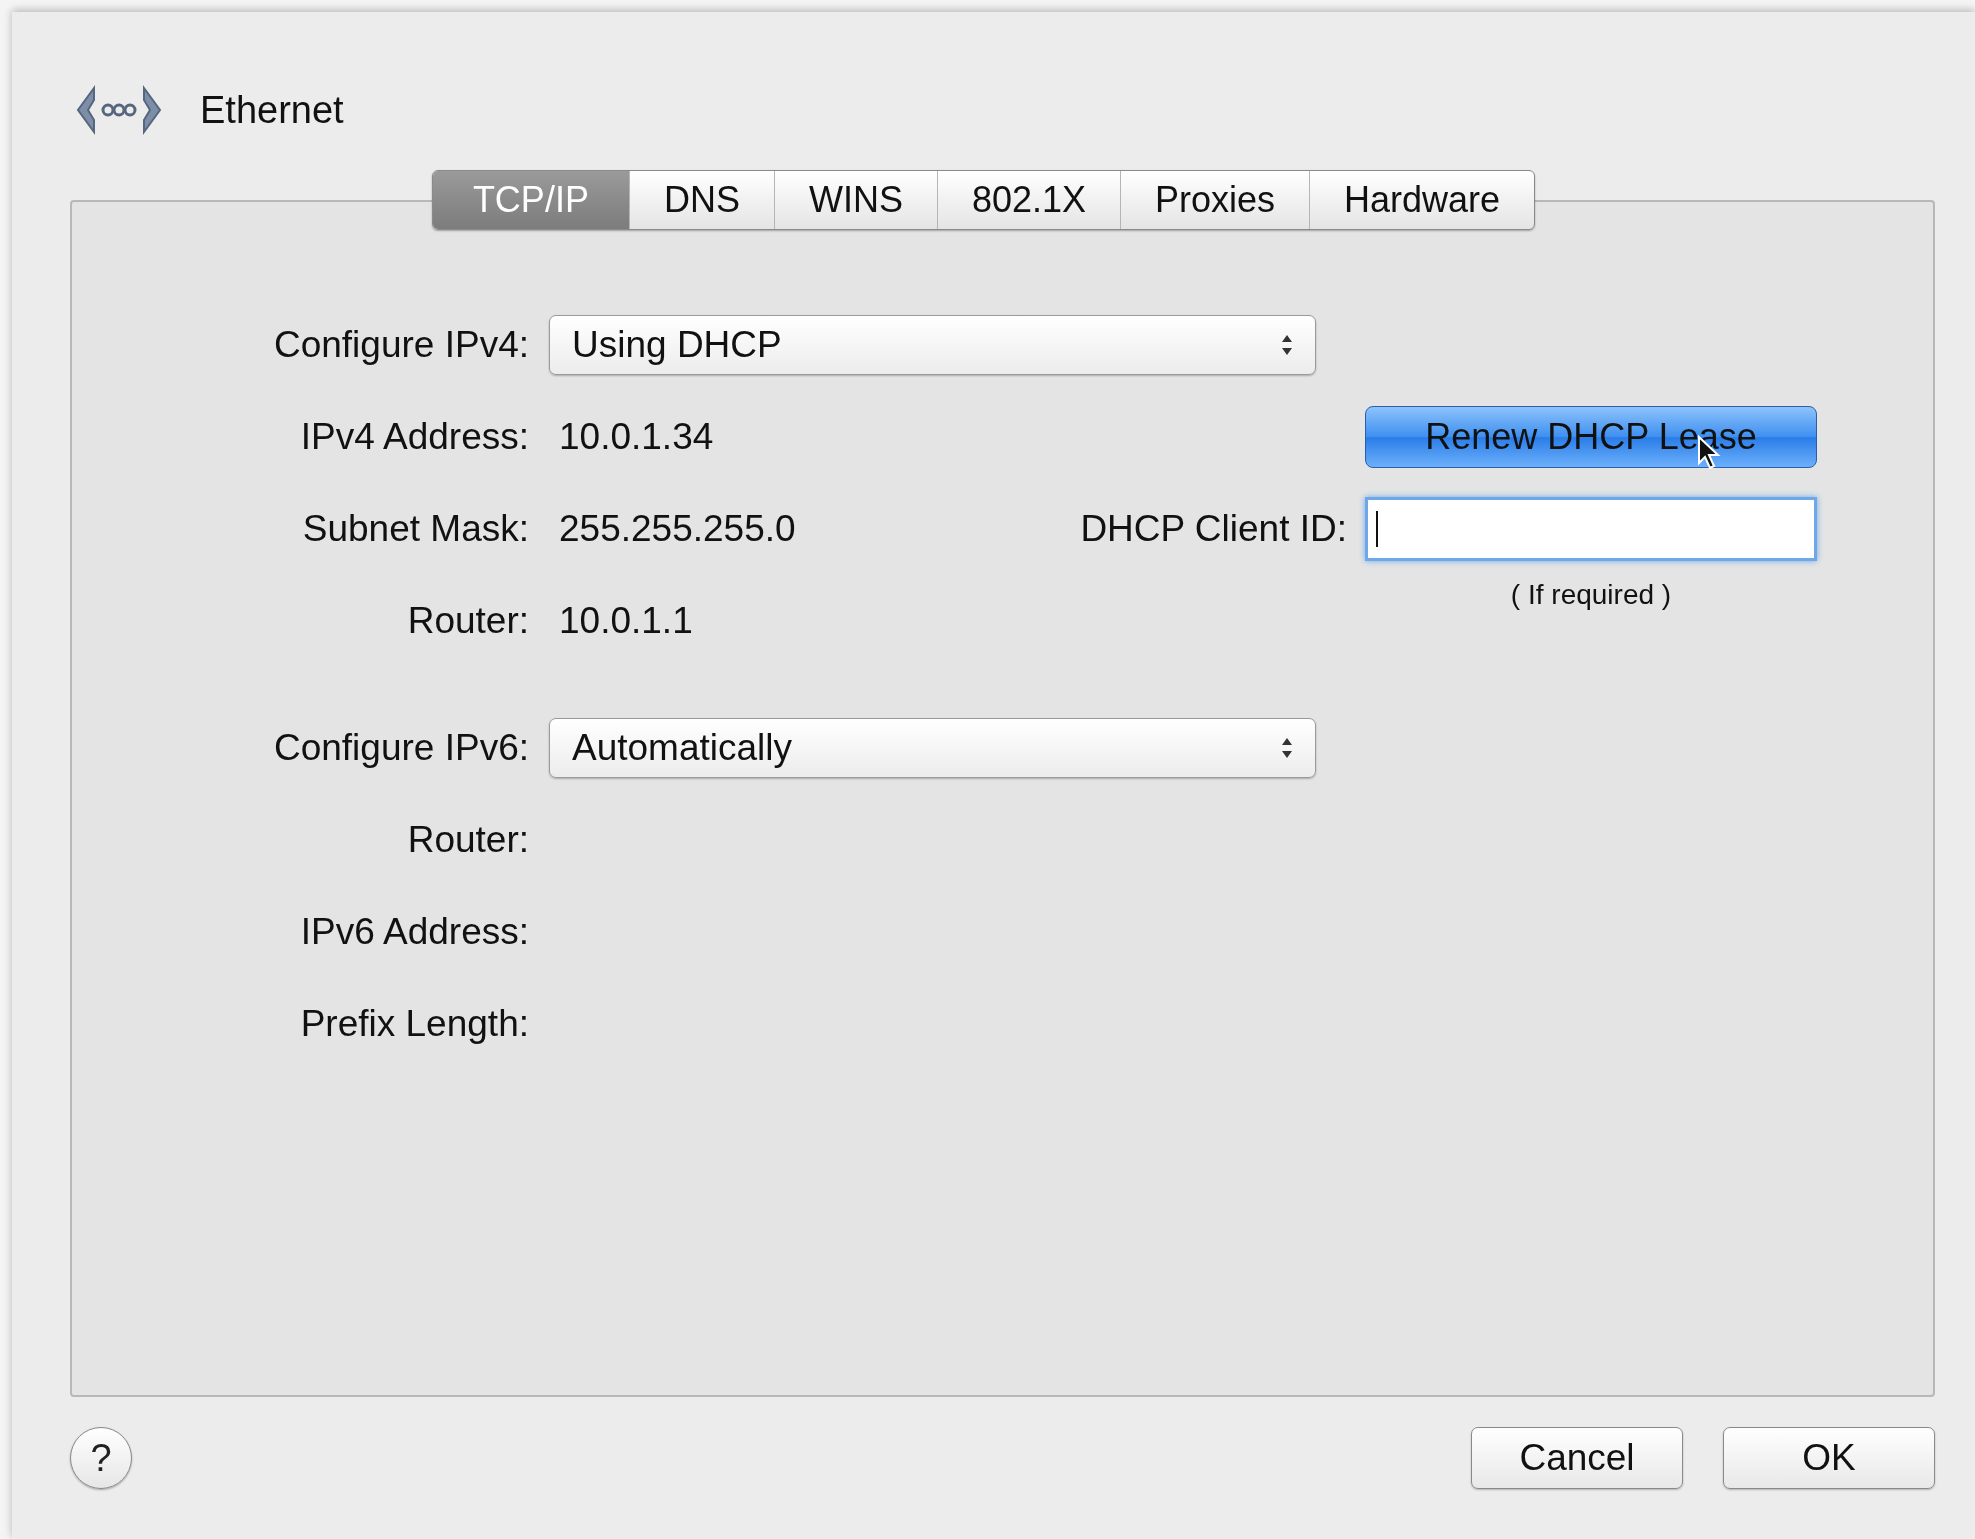  I want to click on field-label: IPv6 Address:, so click(414, 932).